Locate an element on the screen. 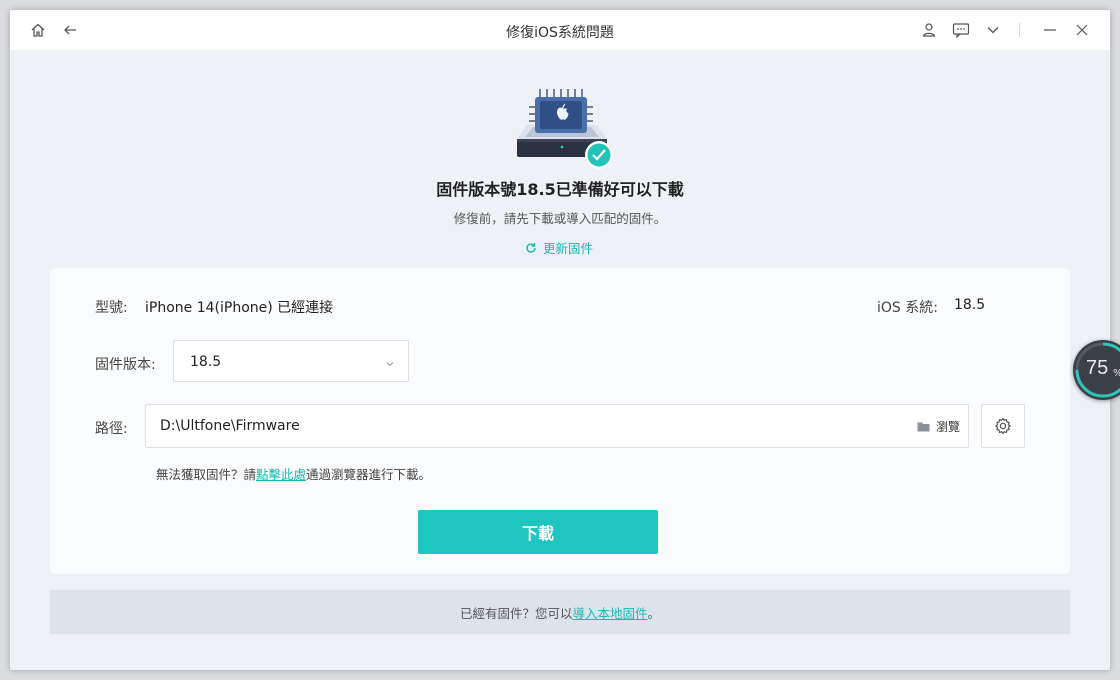 This screenshot has width=1120, height=680. firmware-chip-illustration is located at coordinates (562, 128).